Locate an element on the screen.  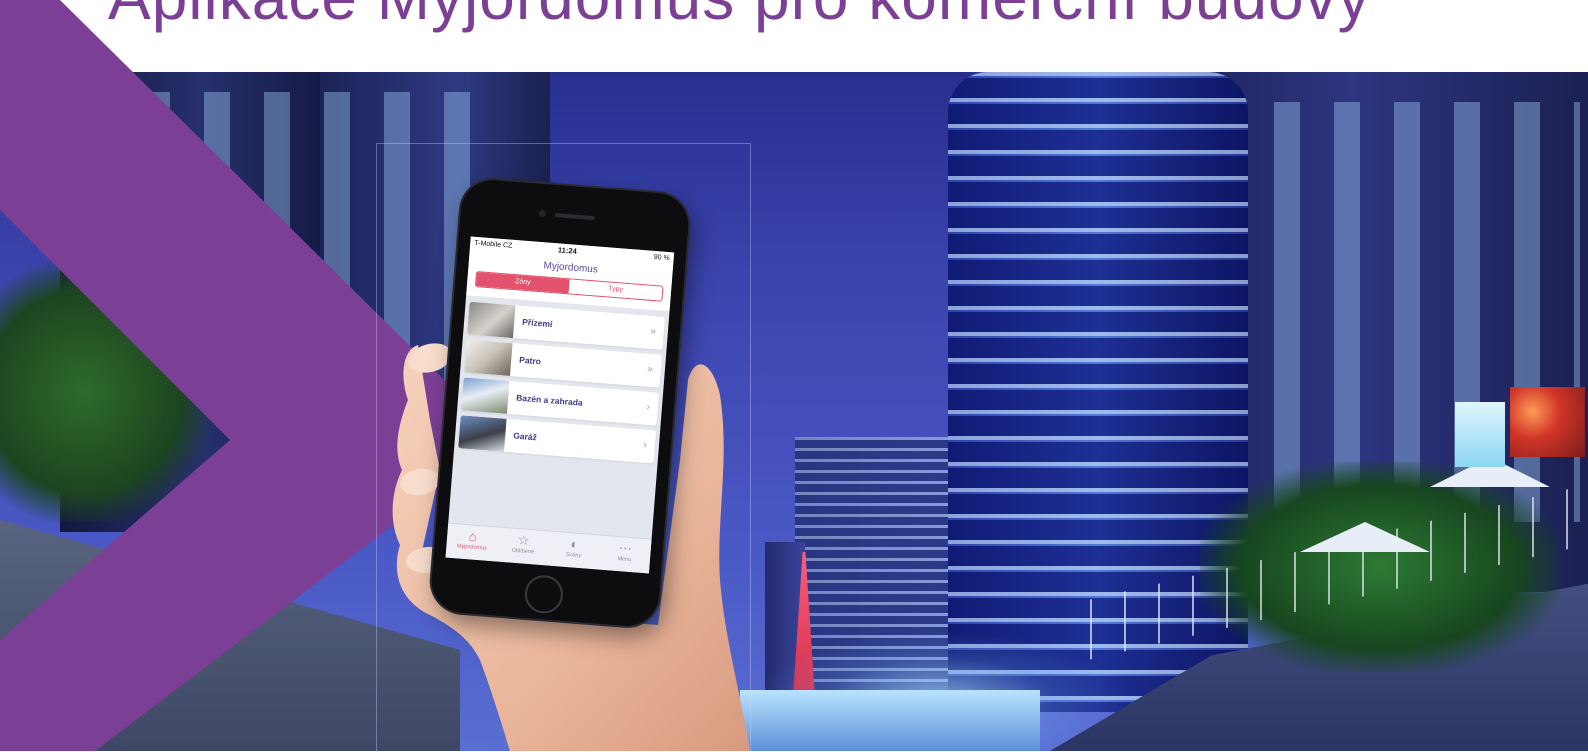
tab-favorites: ☆ Oblíbené is located at coordinates (523, 547).